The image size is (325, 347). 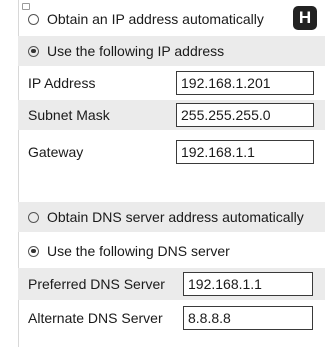 I want to click on alternate-dns-input: 8.8.8.8, so click(x=248, y=318).